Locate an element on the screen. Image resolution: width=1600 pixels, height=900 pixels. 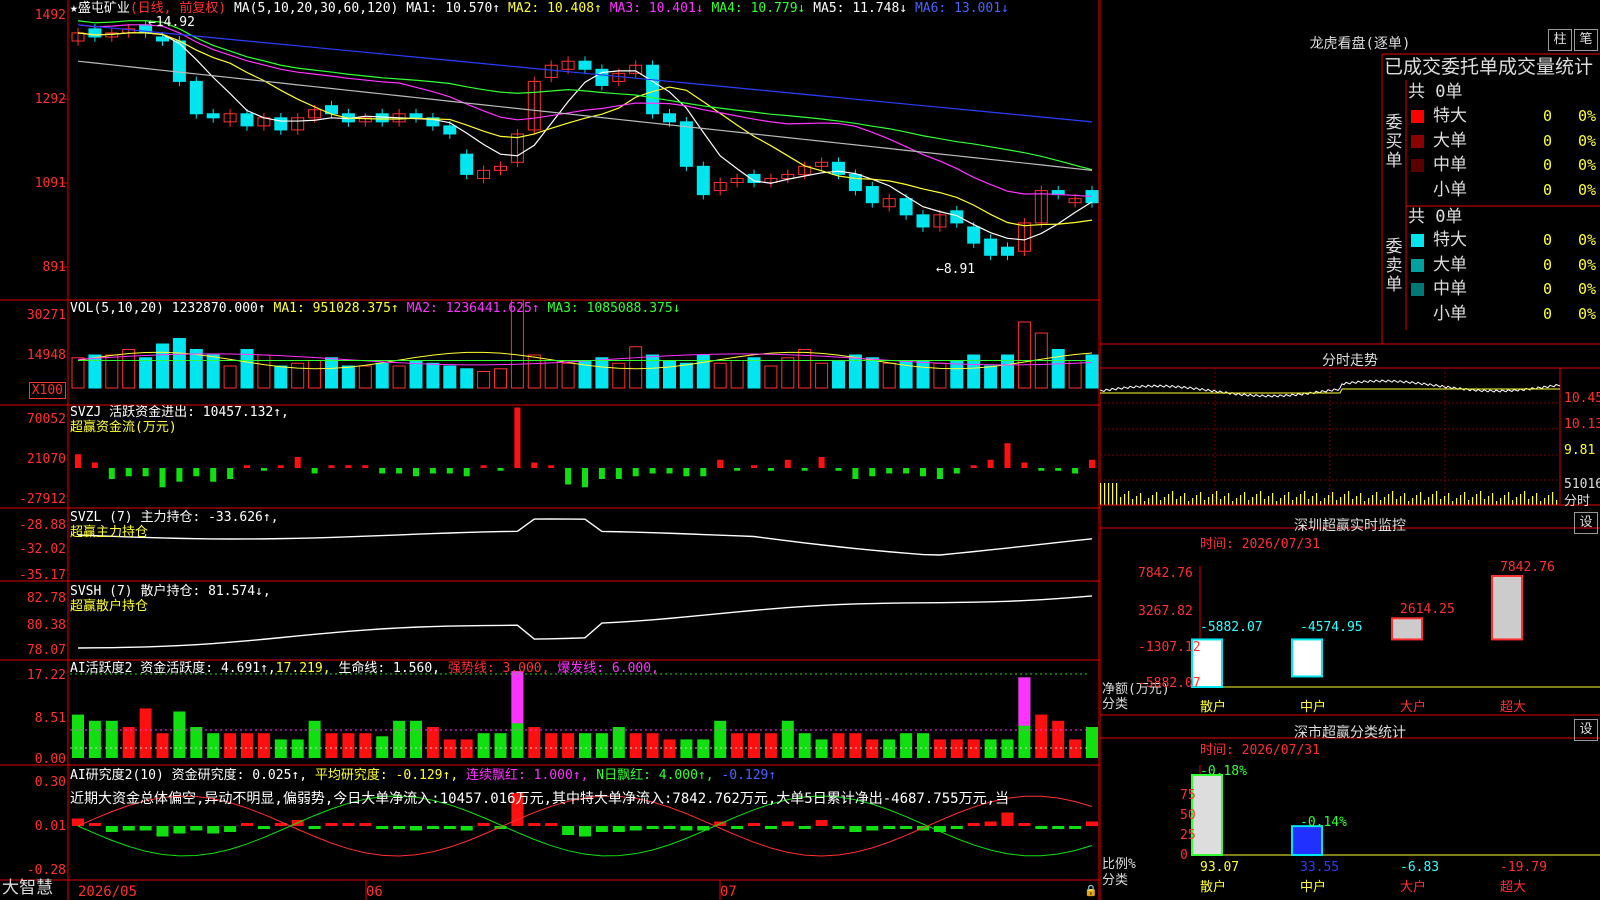
vol-unit: X100 is located at coordinates (47, 390).